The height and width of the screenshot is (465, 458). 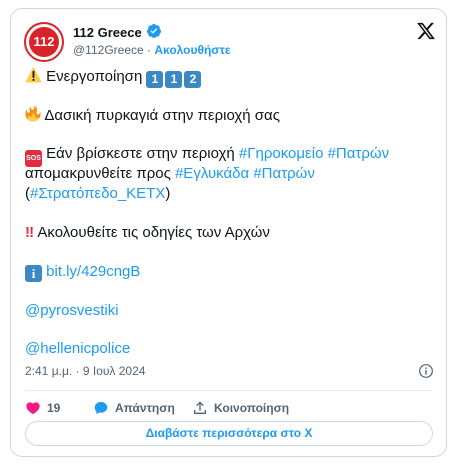 What do you see at coordinates (30, 232) in the screenshot?
I see `double-exclamation-icon: ‼` at bounding box center [30, 232].